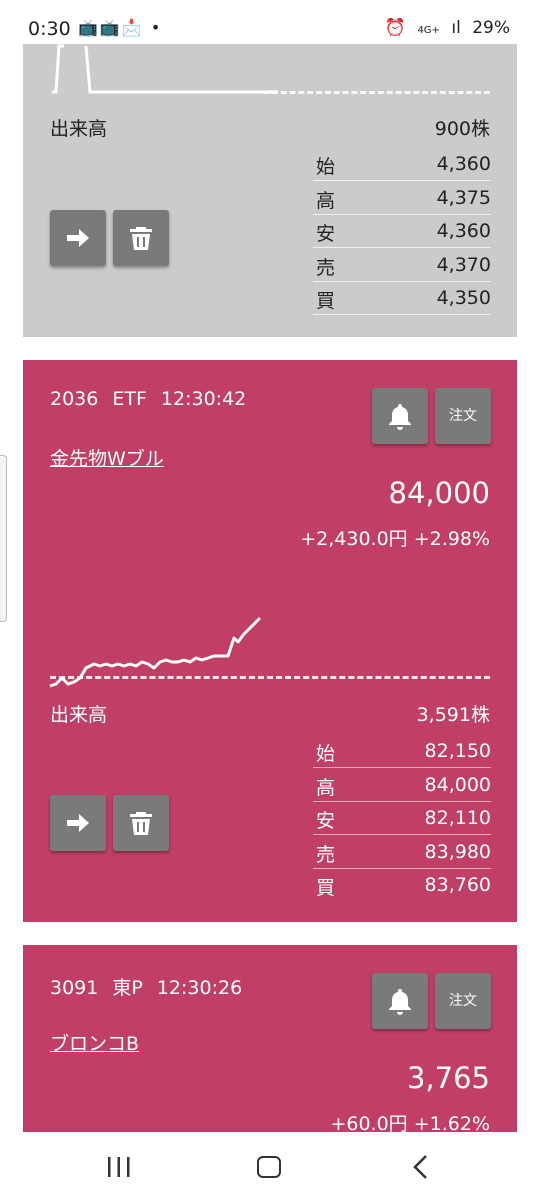  What do you see at coordinates (94, 1042) in the screenshot?
I see `stock-name-link: ブロンコB` at bounding box center [94, 1042].